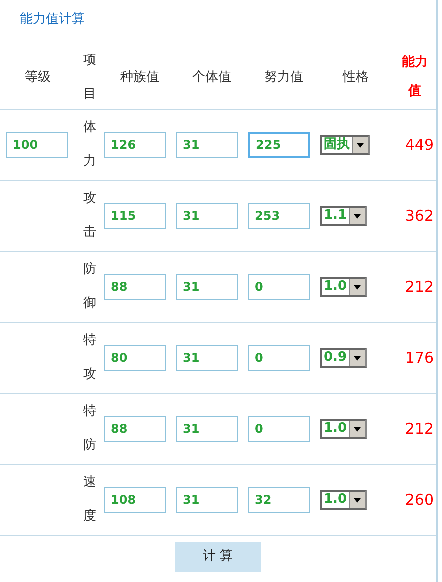 This screenshot has height=582, width=442. What do you see at coordinates (345, 145) in the screenshot?
I see `nature-dropdown: 固执` at bounding box center [345, 145].